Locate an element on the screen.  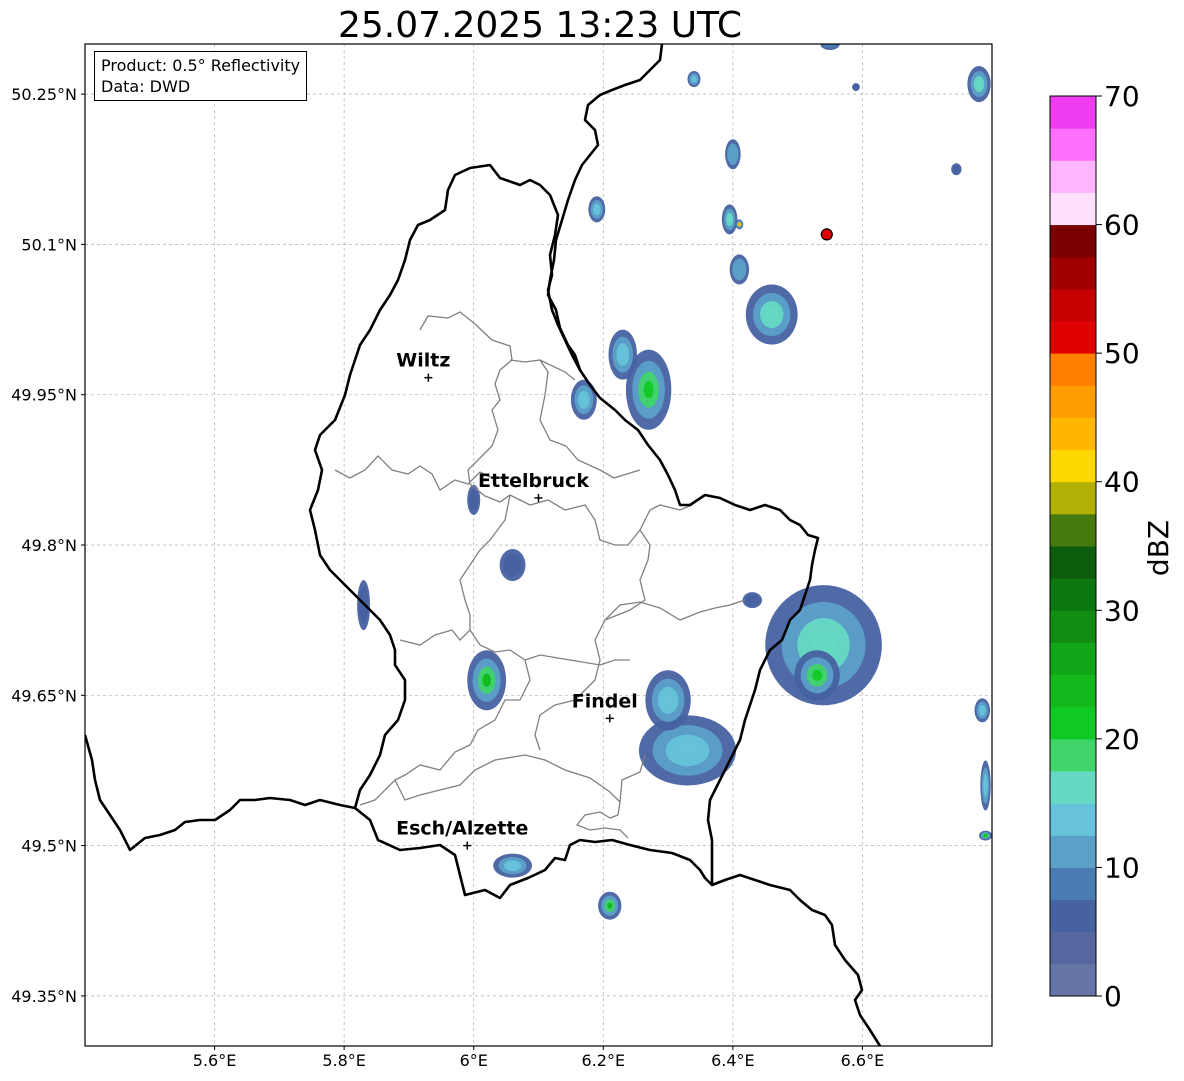
lon-tick-label: 5.8°E is located at coordinates (344, 1060).